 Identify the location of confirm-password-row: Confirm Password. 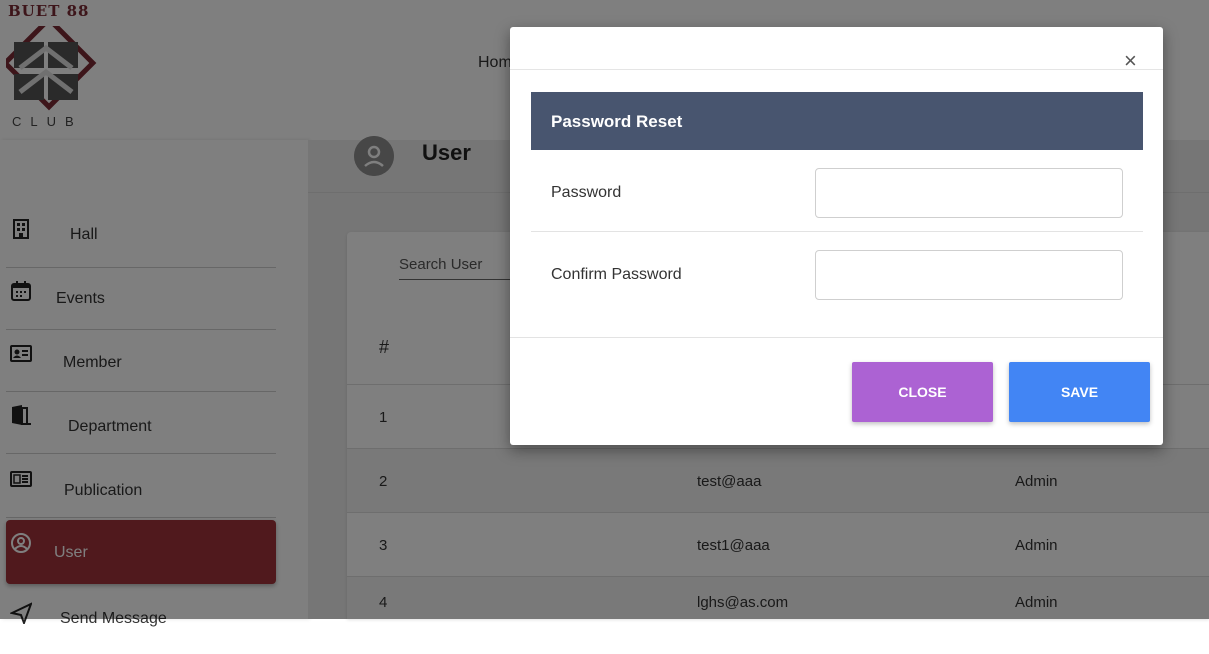
(837, 273).